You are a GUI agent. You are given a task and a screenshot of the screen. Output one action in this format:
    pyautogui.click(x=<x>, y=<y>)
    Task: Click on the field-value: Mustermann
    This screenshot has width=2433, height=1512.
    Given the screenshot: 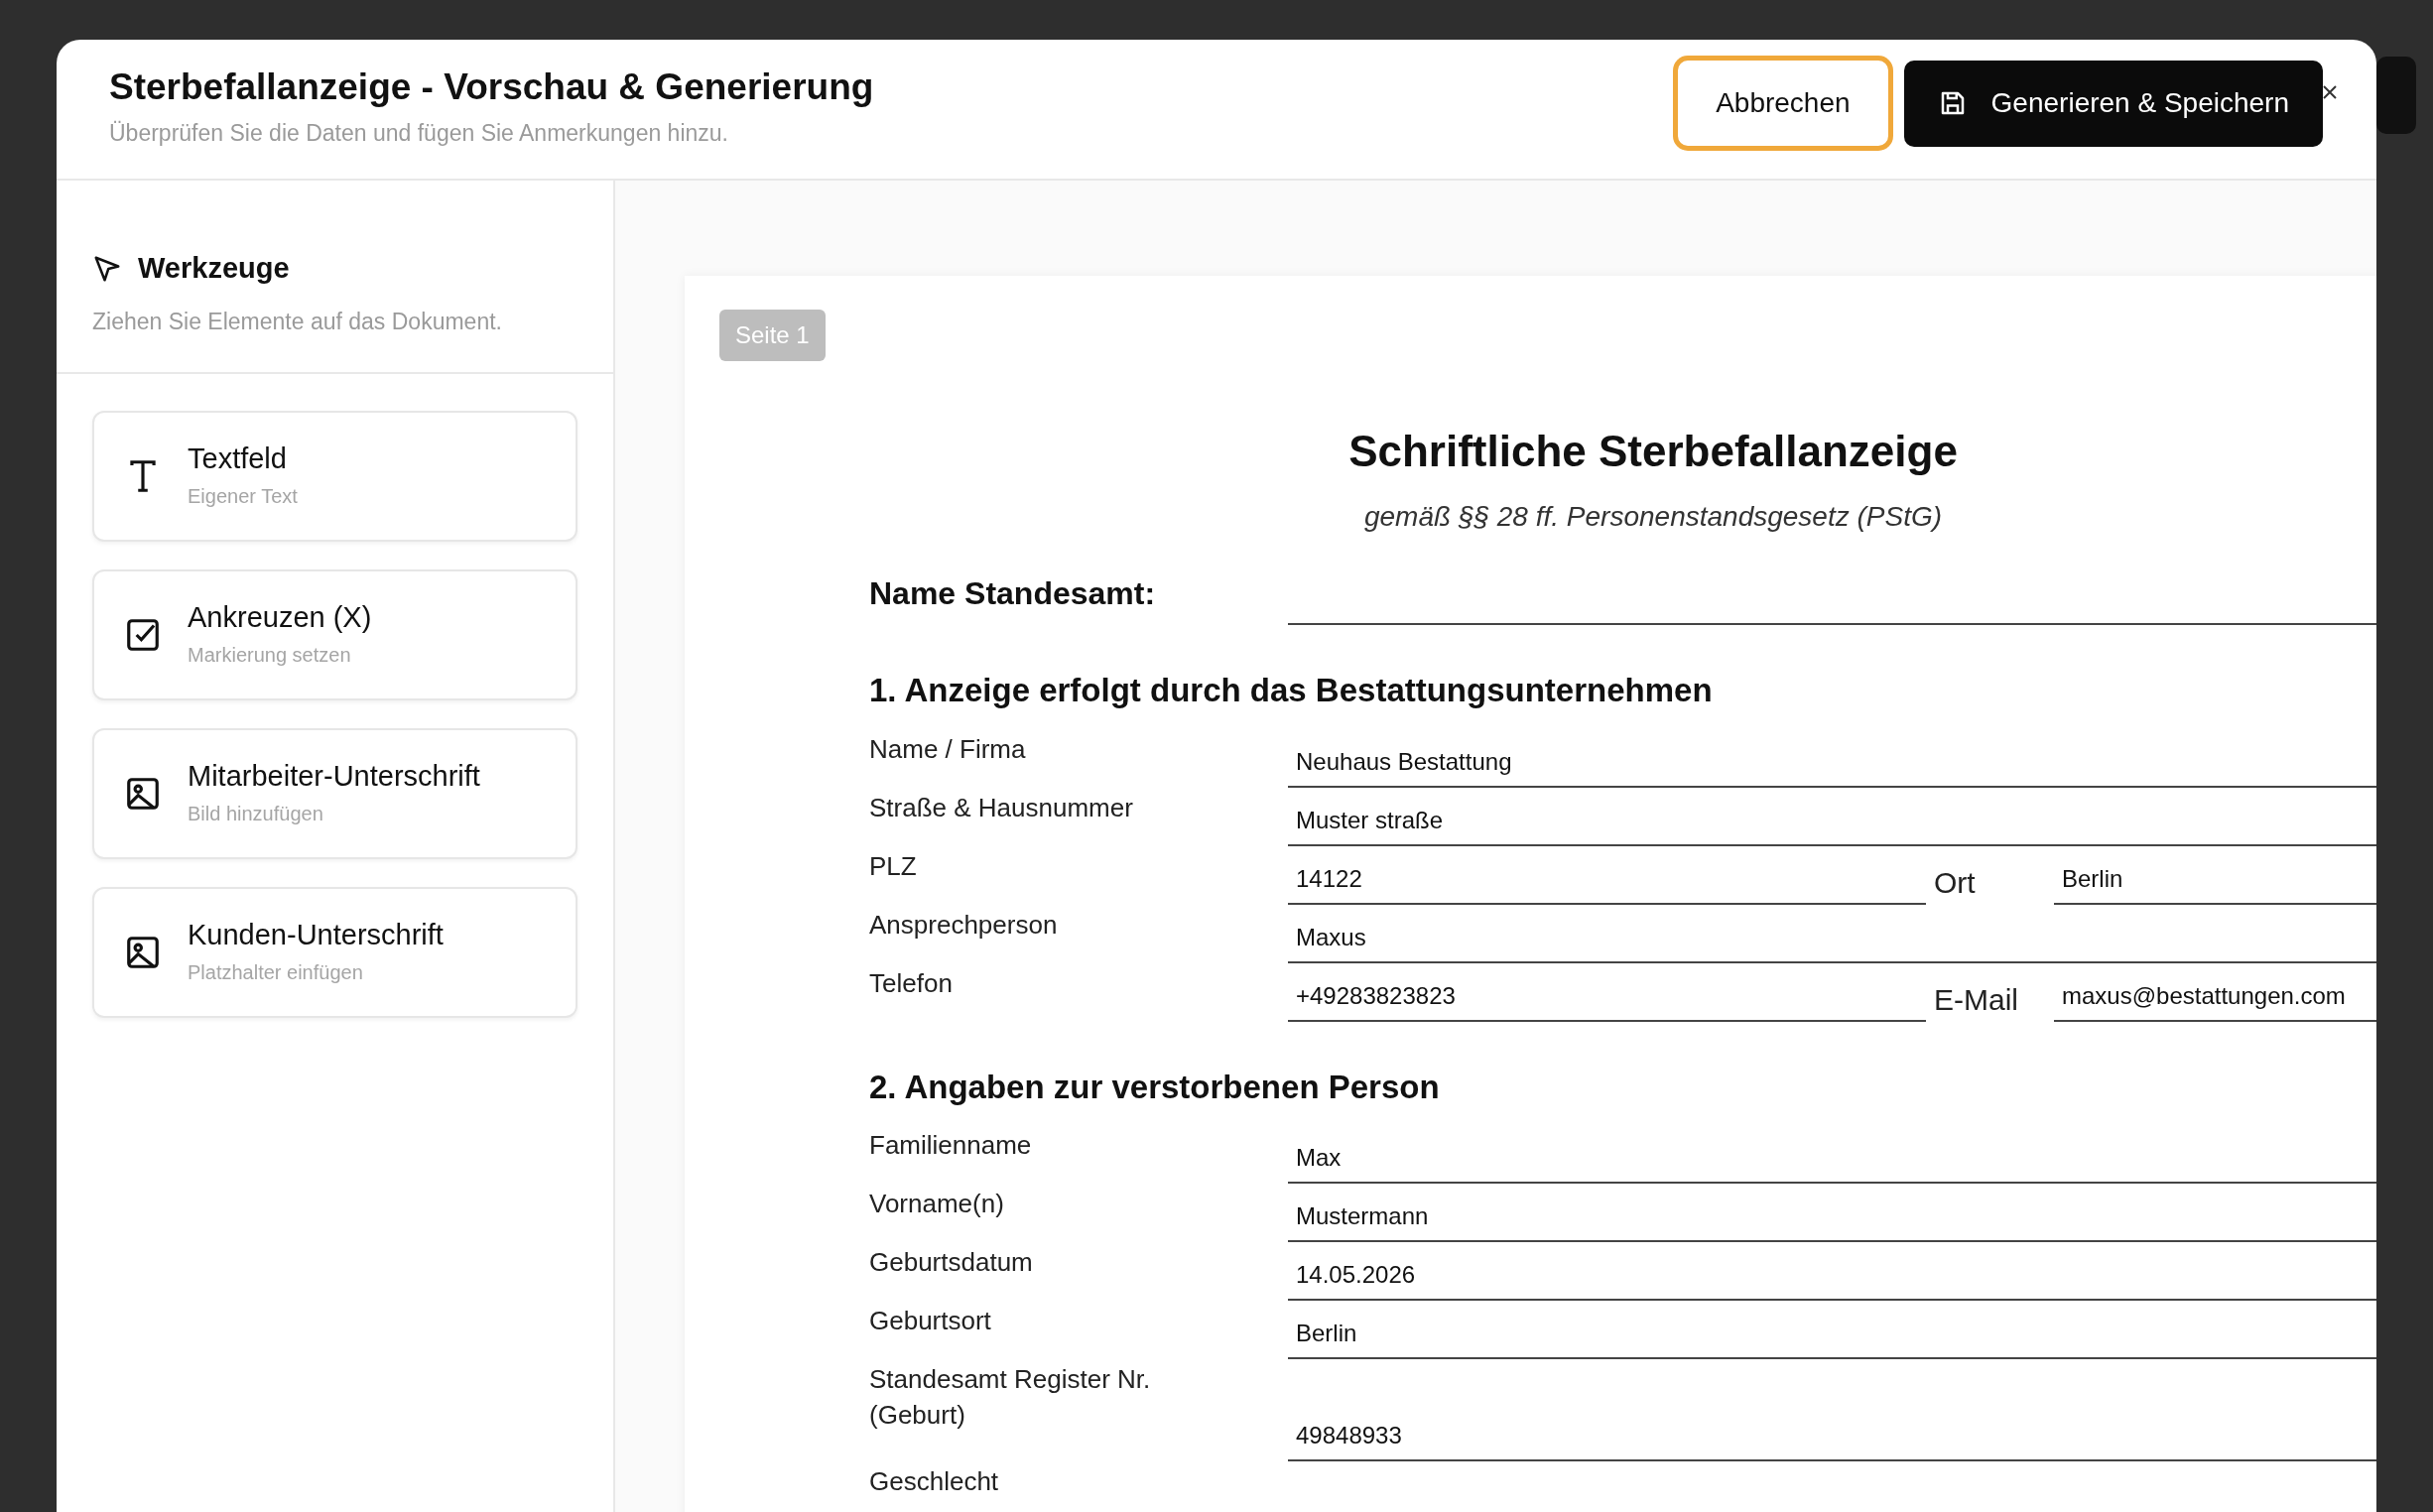 What is the action you would take?
    pyautogui.click(x=1832, y=1213)
    